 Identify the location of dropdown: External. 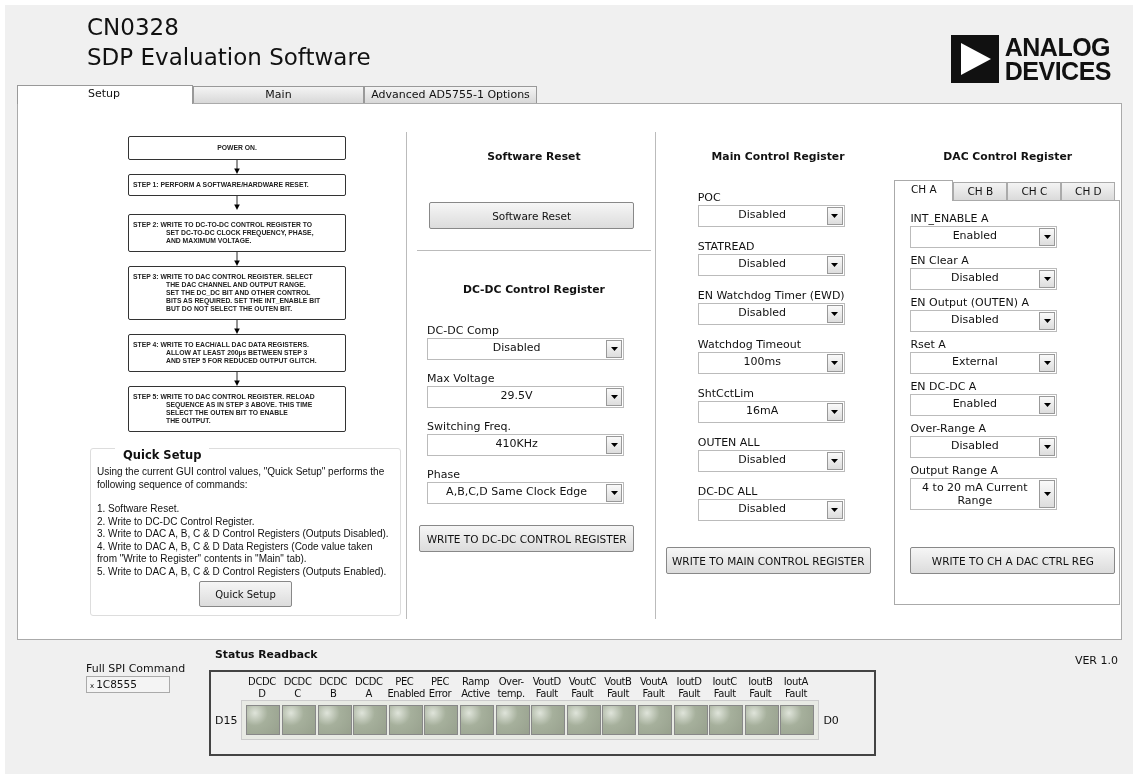
(984, 363).